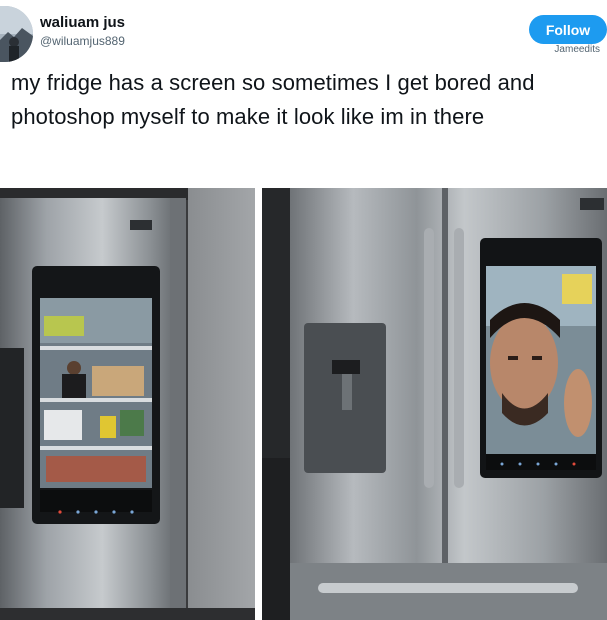 The width and height of the screenshot is (607, 620). I want to click on watermark-text: Jameedits, so click(577, 49).